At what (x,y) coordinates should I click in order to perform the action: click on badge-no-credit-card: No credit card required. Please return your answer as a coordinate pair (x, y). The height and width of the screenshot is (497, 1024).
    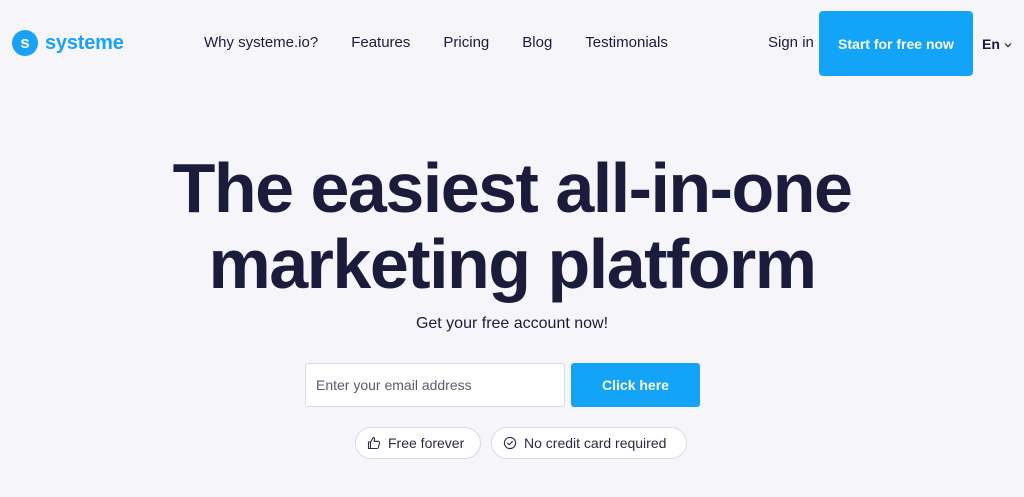
    Looking at the image, I should click on (589, 443).